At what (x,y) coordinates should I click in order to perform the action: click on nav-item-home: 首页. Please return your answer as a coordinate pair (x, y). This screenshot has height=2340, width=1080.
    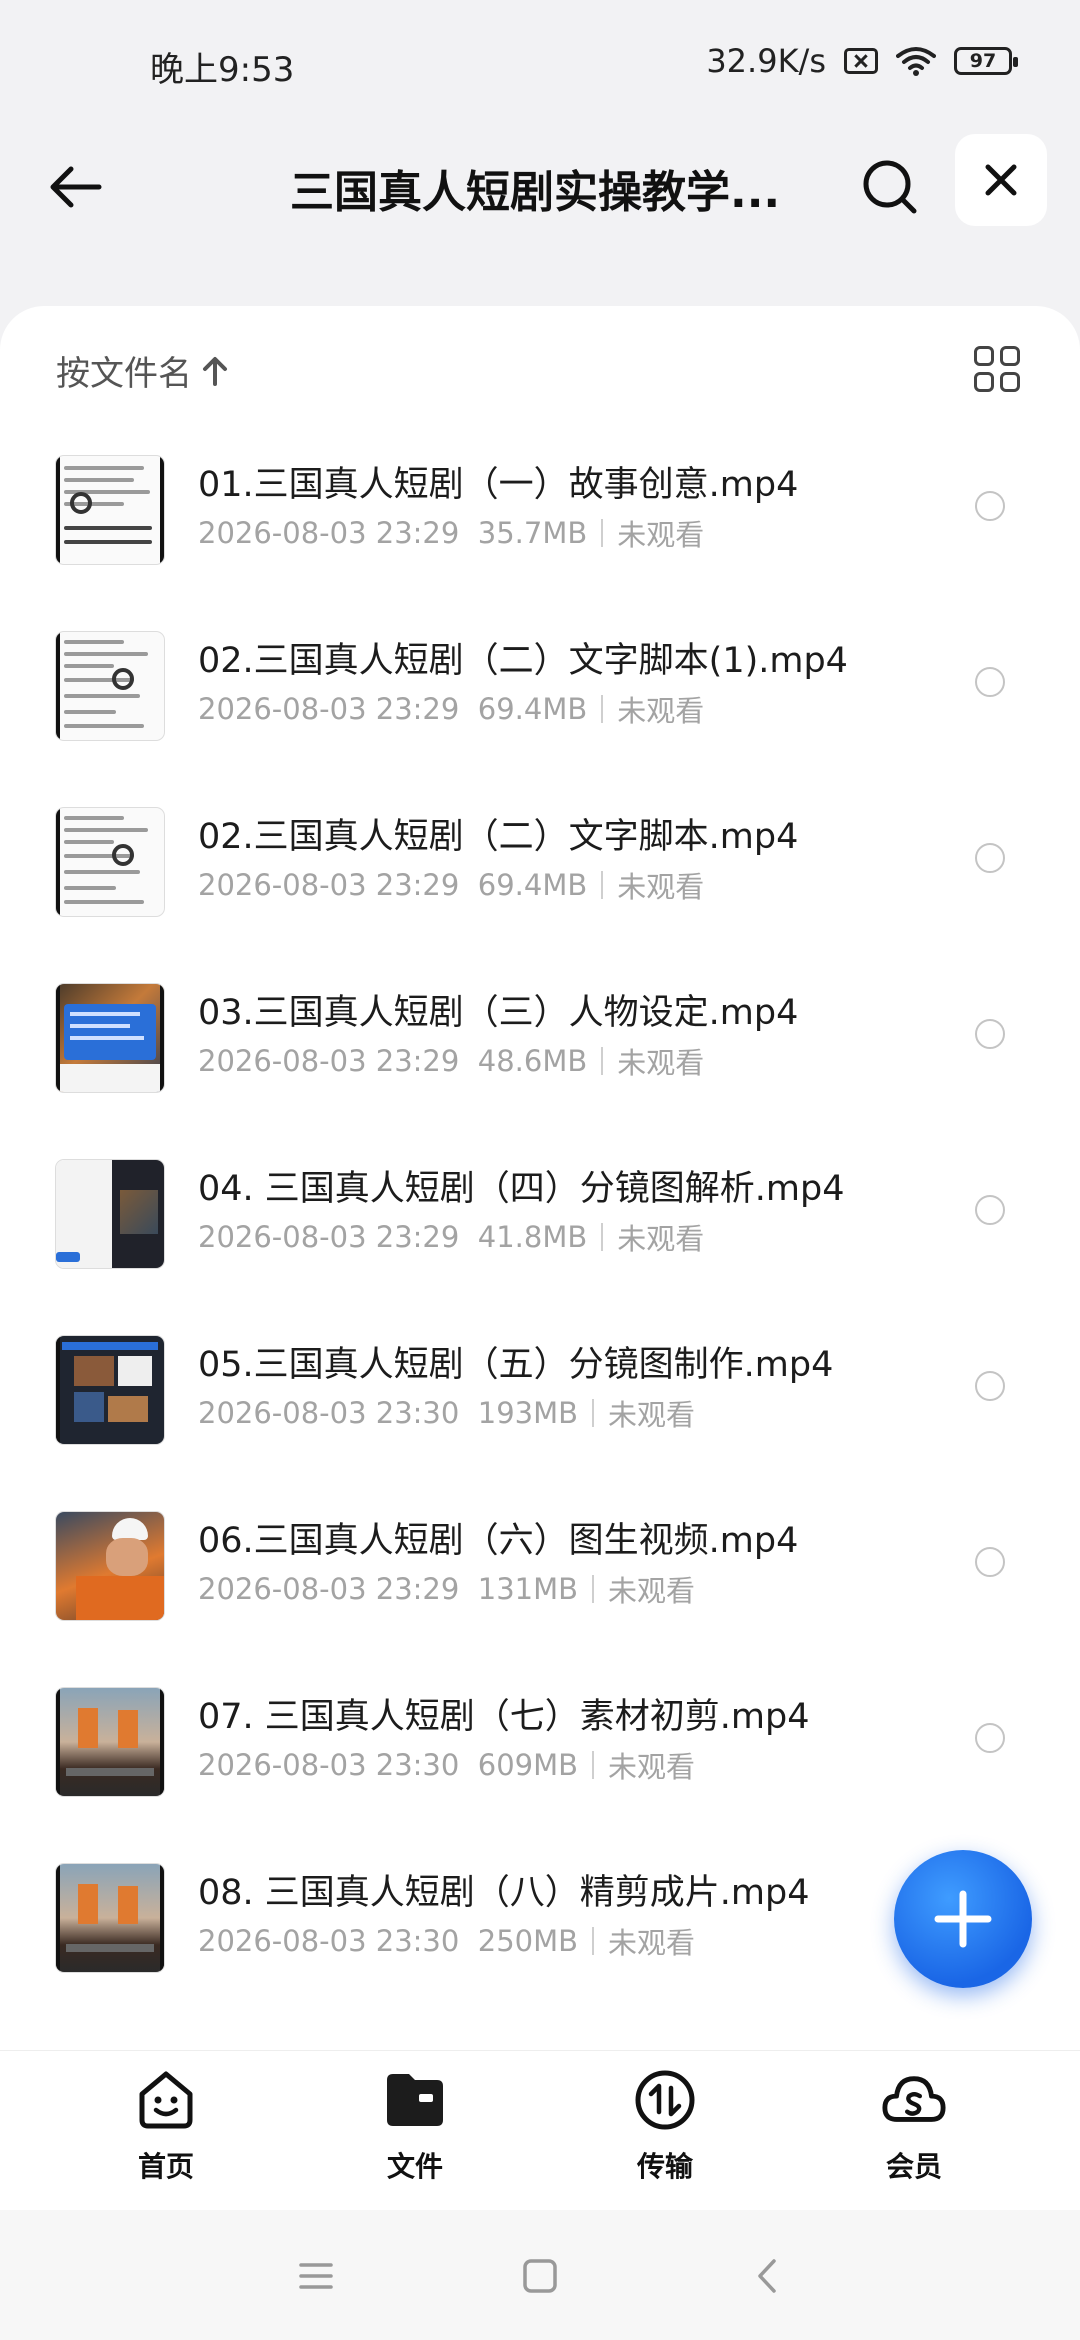
    Looking at the image, I should click on (166, 2126).